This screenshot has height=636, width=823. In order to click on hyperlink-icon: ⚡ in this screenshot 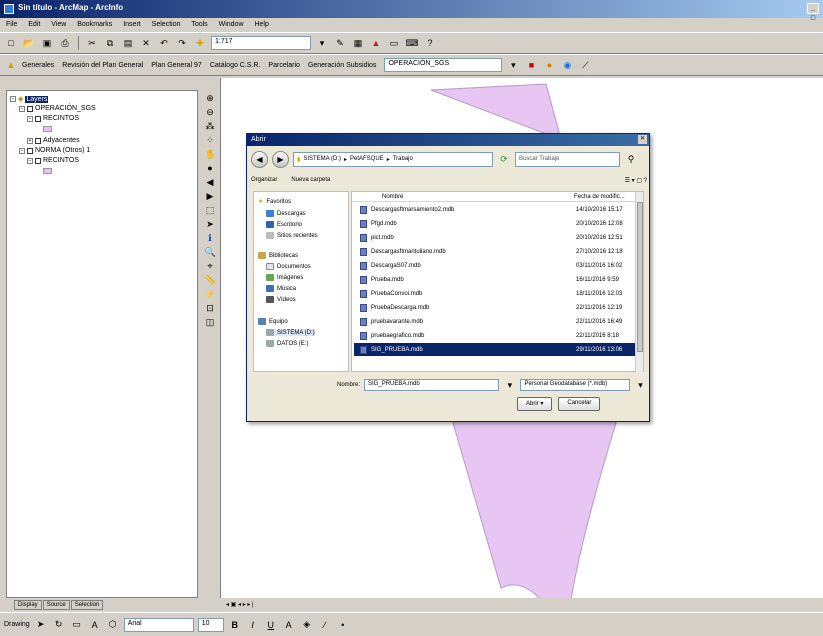, I will do `click(210, 294)`.